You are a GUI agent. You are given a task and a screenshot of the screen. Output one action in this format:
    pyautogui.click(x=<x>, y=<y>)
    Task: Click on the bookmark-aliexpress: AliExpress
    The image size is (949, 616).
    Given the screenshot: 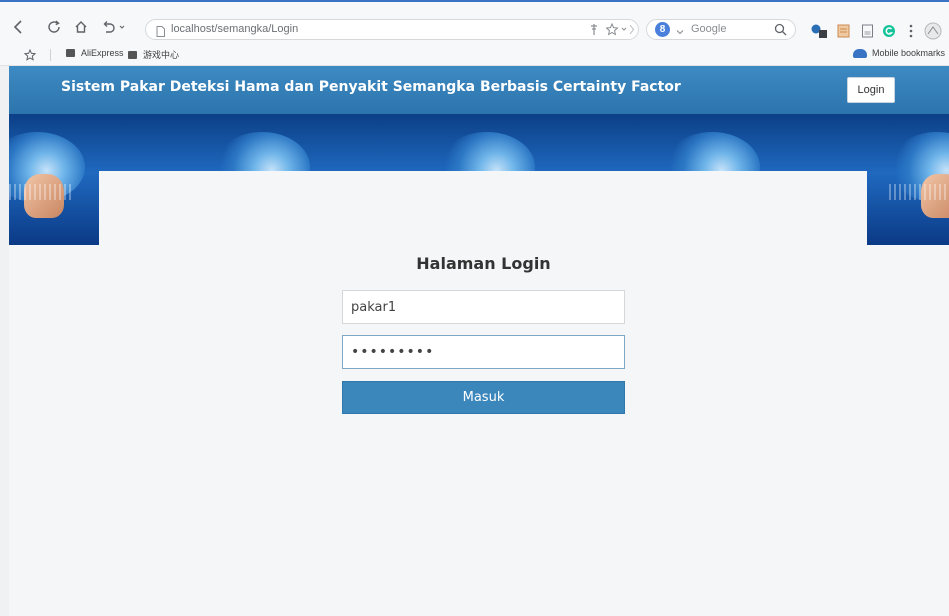 What is the action you would take?
    pyautogui.click(x=95, y=53)
    